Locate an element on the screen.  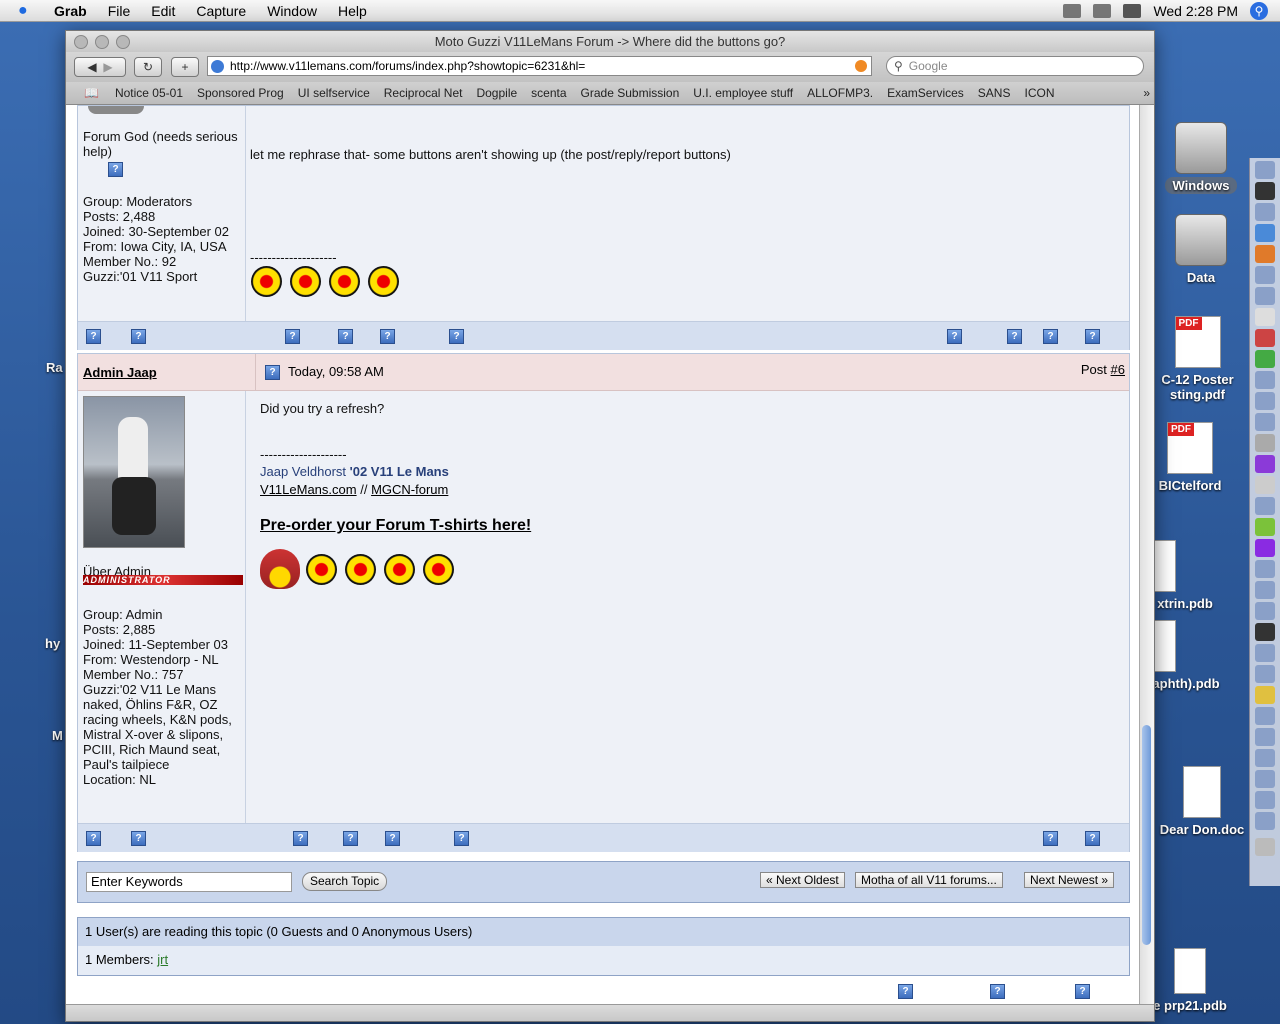
desktop-icon-windows: Windows is located at coordinates (1201, 158).